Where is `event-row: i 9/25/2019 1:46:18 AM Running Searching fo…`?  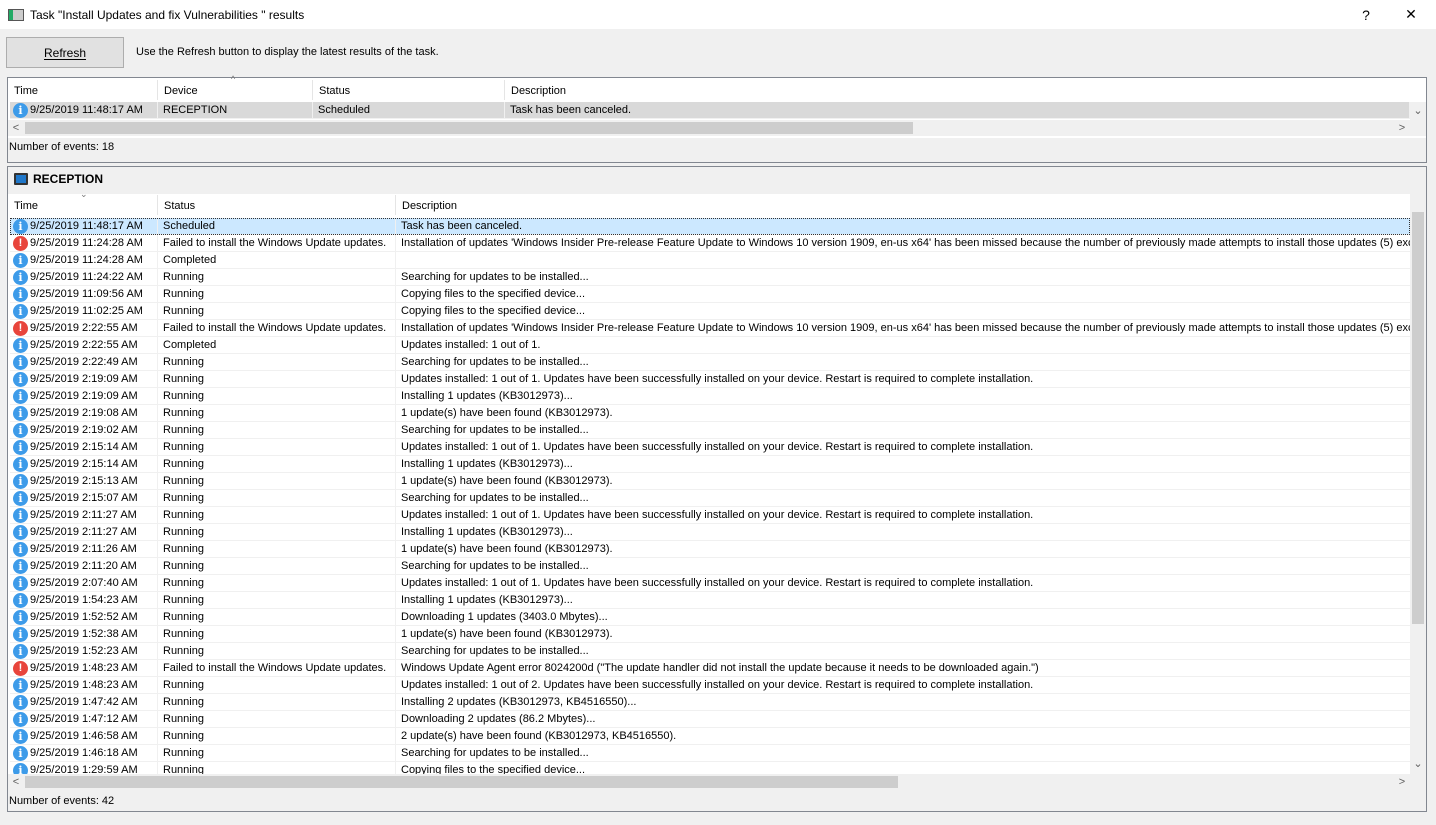 event-row: i 9/25/2019 1:46:18 AM Running Searching fo… is located at coordinates (710, 753).